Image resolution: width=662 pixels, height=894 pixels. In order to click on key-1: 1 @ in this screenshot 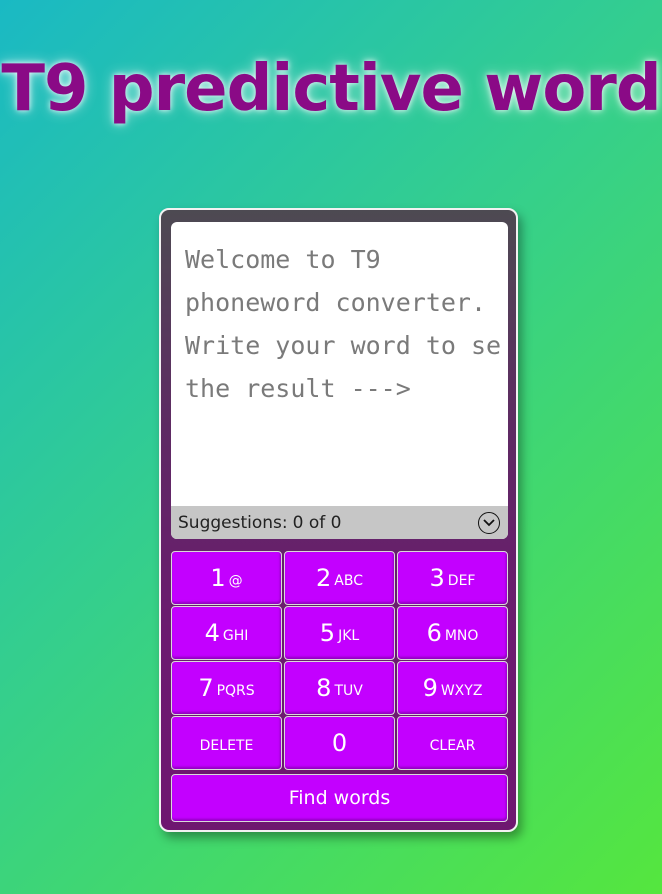, I will do `click(226, 578)`.